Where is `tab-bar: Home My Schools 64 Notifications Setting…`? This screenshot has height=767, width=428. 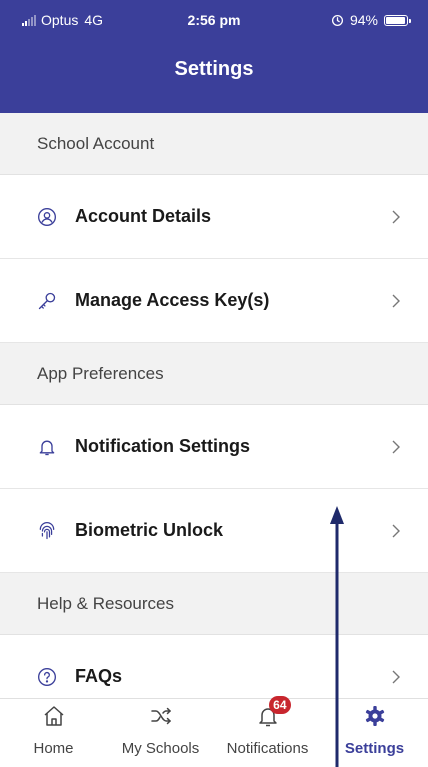 tab-bar: Home My Schools 64 Notifications Setting… is located at coordinates (214, 731).